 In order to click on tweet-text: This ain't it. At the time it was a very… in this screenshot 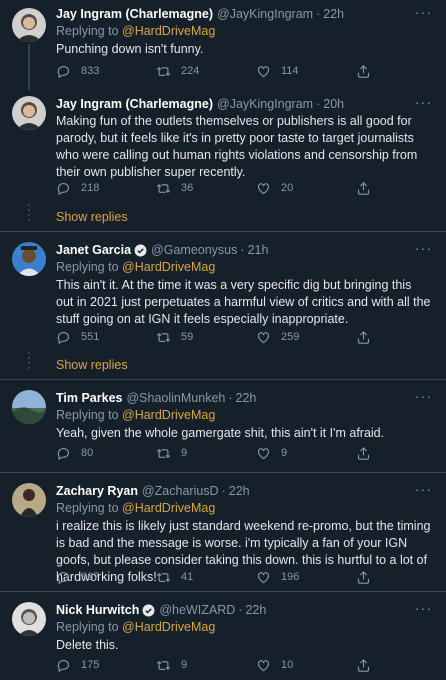, I will do `click(243, 302)`.